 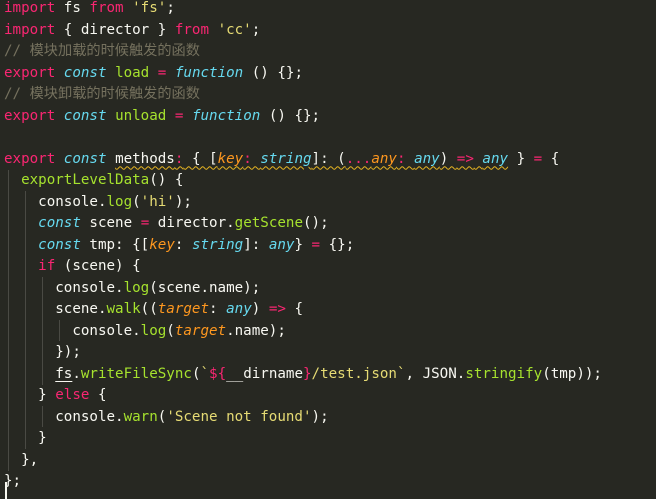 What do you see at coordinates (192, 223) in the screenshot?
I see `code-token: director.` at bounding box center [192, 223].